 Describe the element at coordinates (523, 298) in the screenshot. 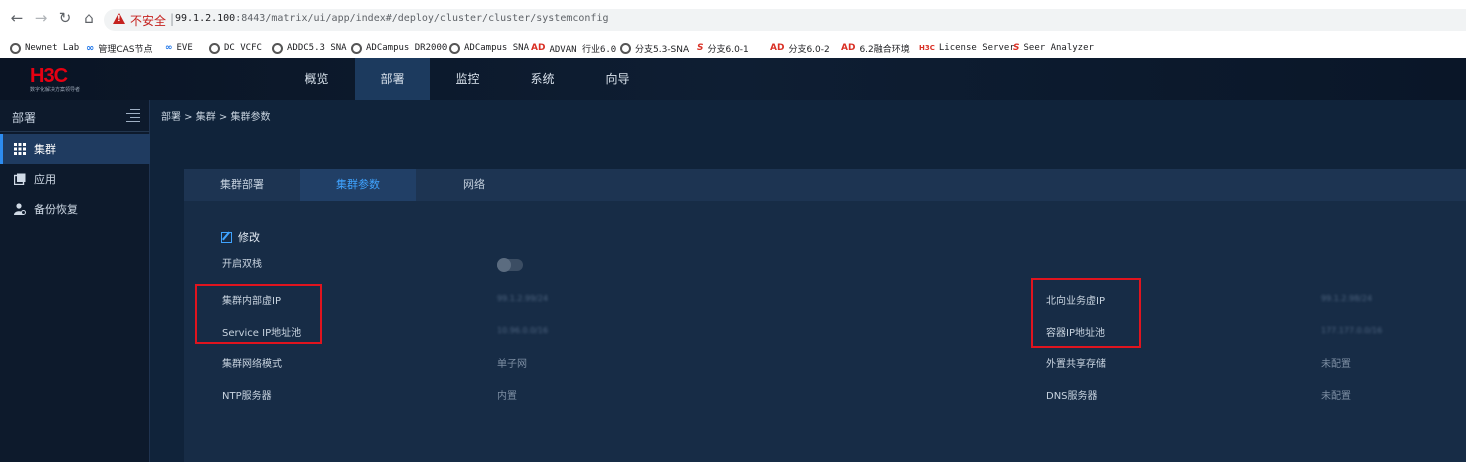

I see `internal-vip-value: 99.1.2.99/24` at that location.